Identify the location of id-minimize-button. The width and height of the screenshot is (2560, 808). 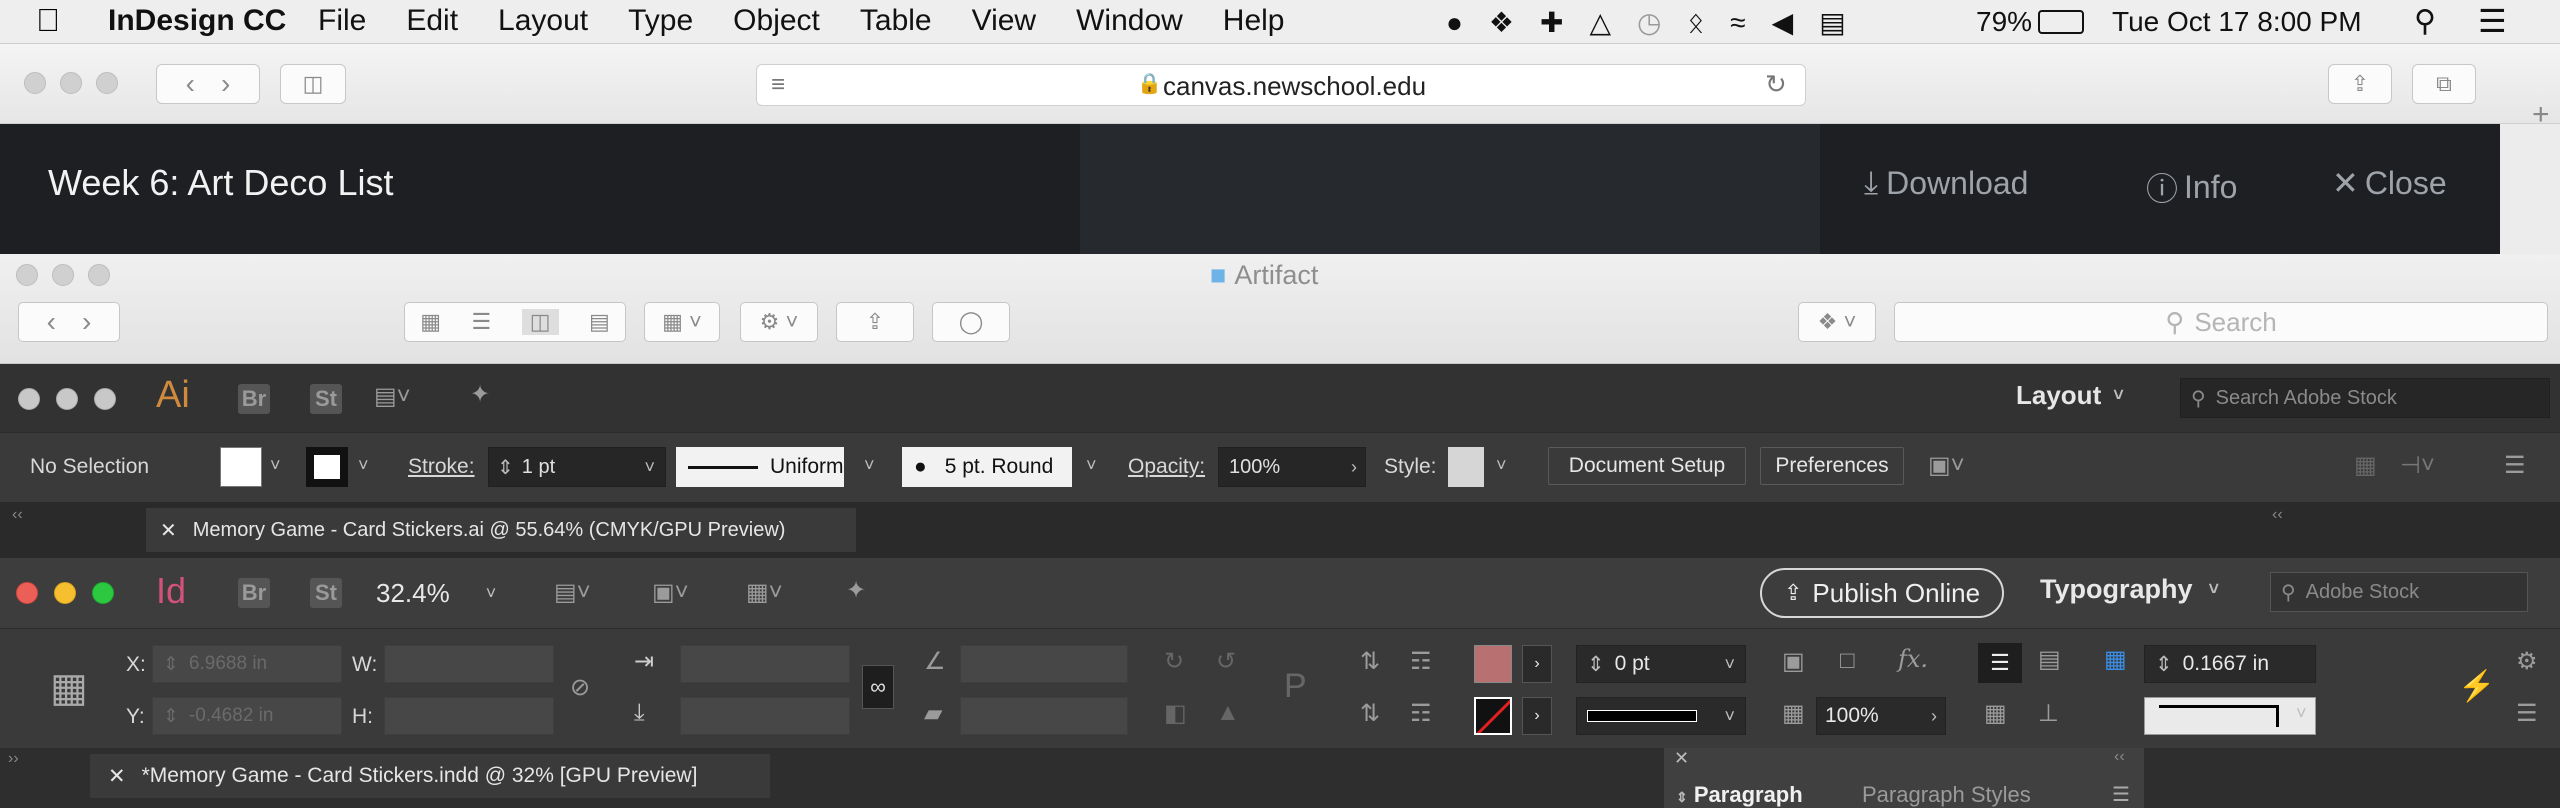
(65, 593).